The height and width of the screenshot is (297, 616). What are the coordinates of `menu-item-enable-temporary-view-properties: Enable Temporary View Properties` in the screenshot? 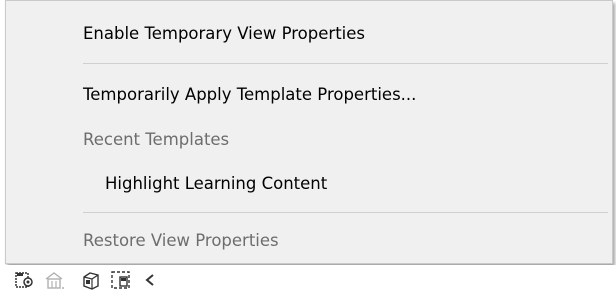 It's located at (224, 34).